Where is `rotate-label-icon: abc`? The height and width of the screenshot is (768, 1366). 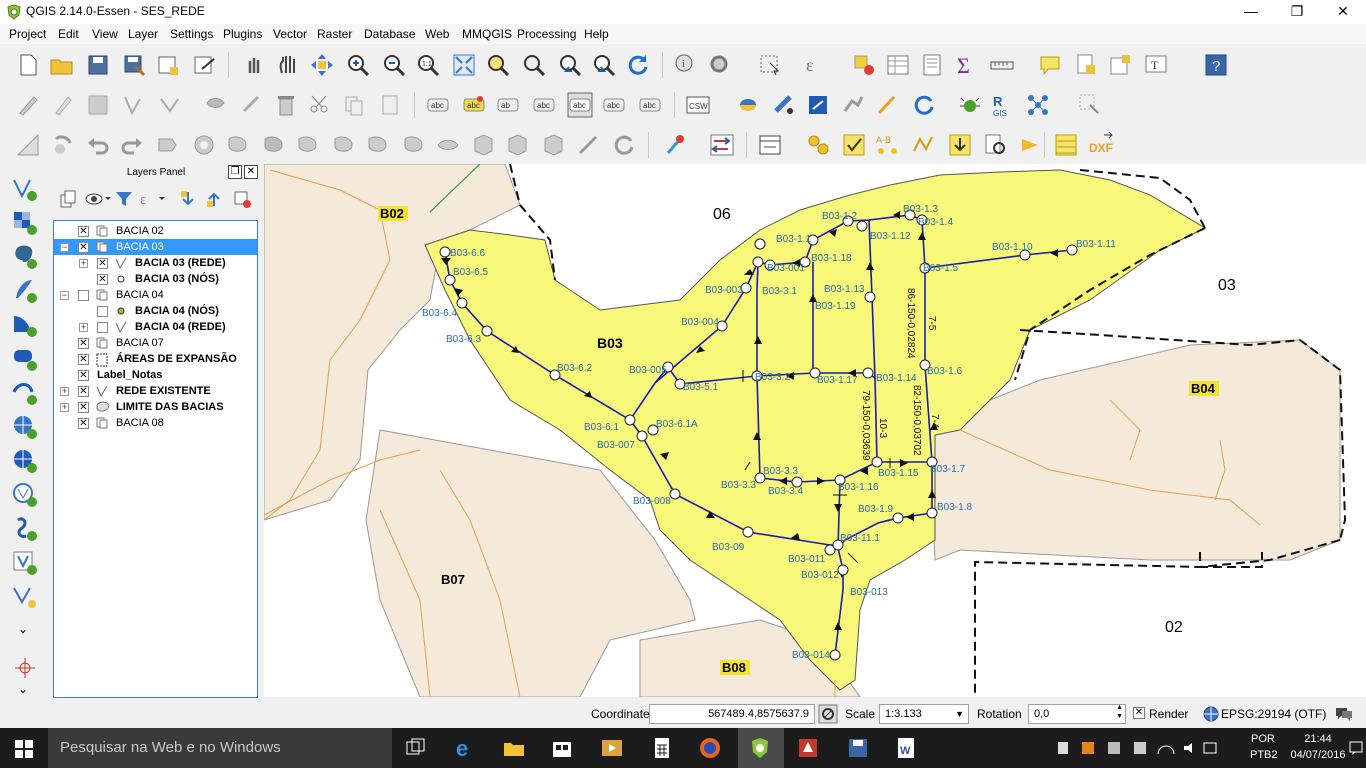
rotate-label-icon: abc is located at coordinates (614, 105).